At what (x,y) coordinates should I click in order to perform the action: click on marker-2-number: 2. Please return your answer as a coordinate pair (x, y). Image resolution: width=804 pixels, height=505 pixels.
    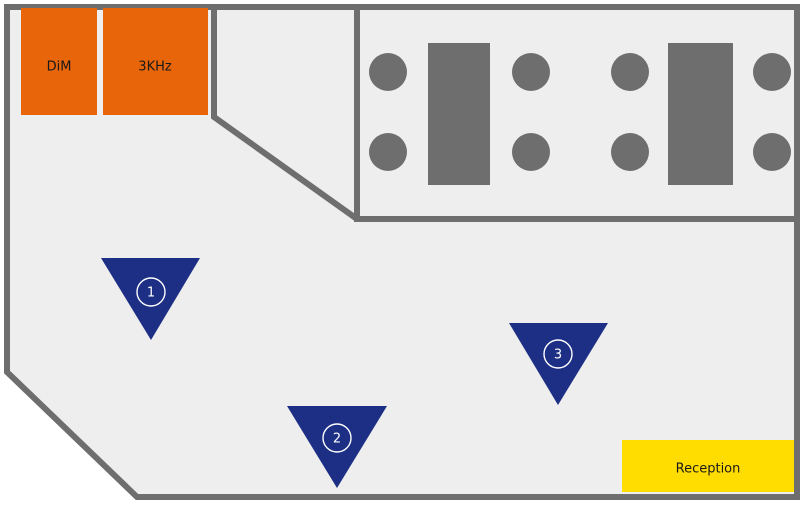
    Looking at the image, I should click on (337, 439).